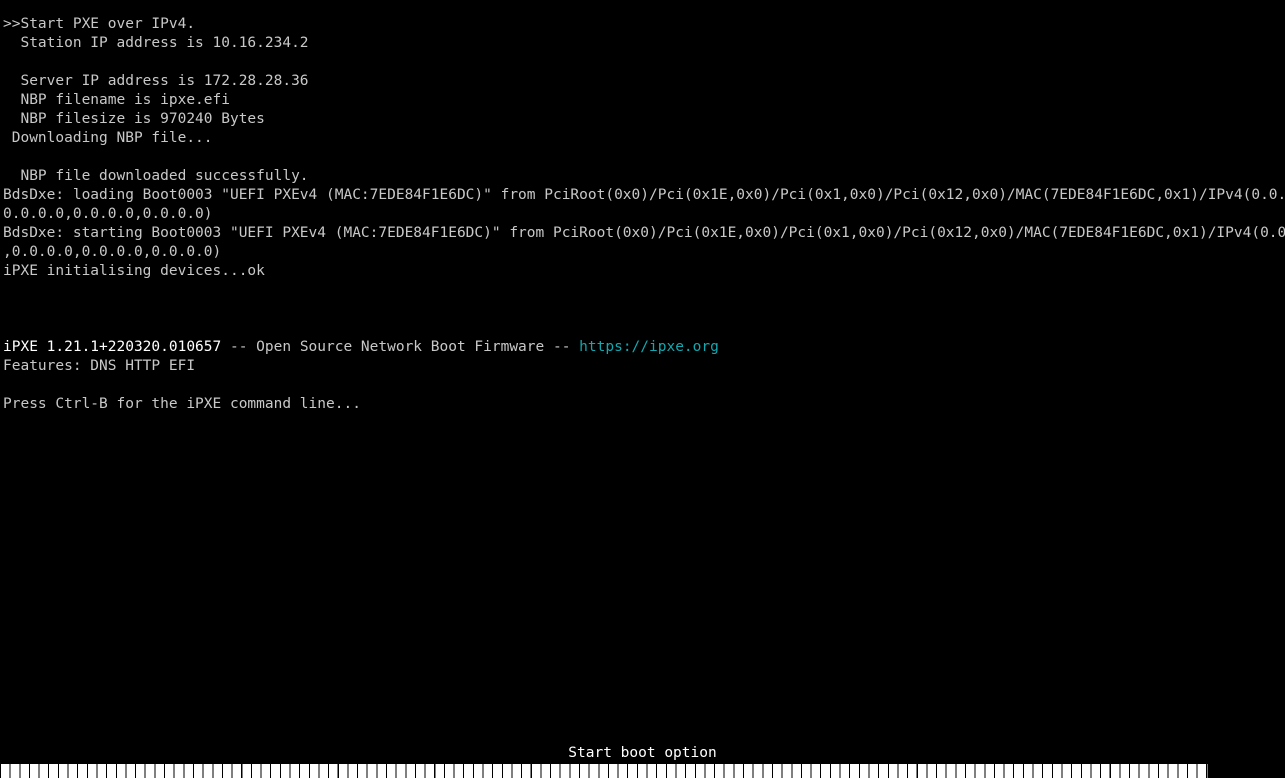  Describe the element at coordinates (112, 252) in the screenshot. I see `console-line: ,0.0.0.0,0.0.0.0,0.0.0.0)` at that location.